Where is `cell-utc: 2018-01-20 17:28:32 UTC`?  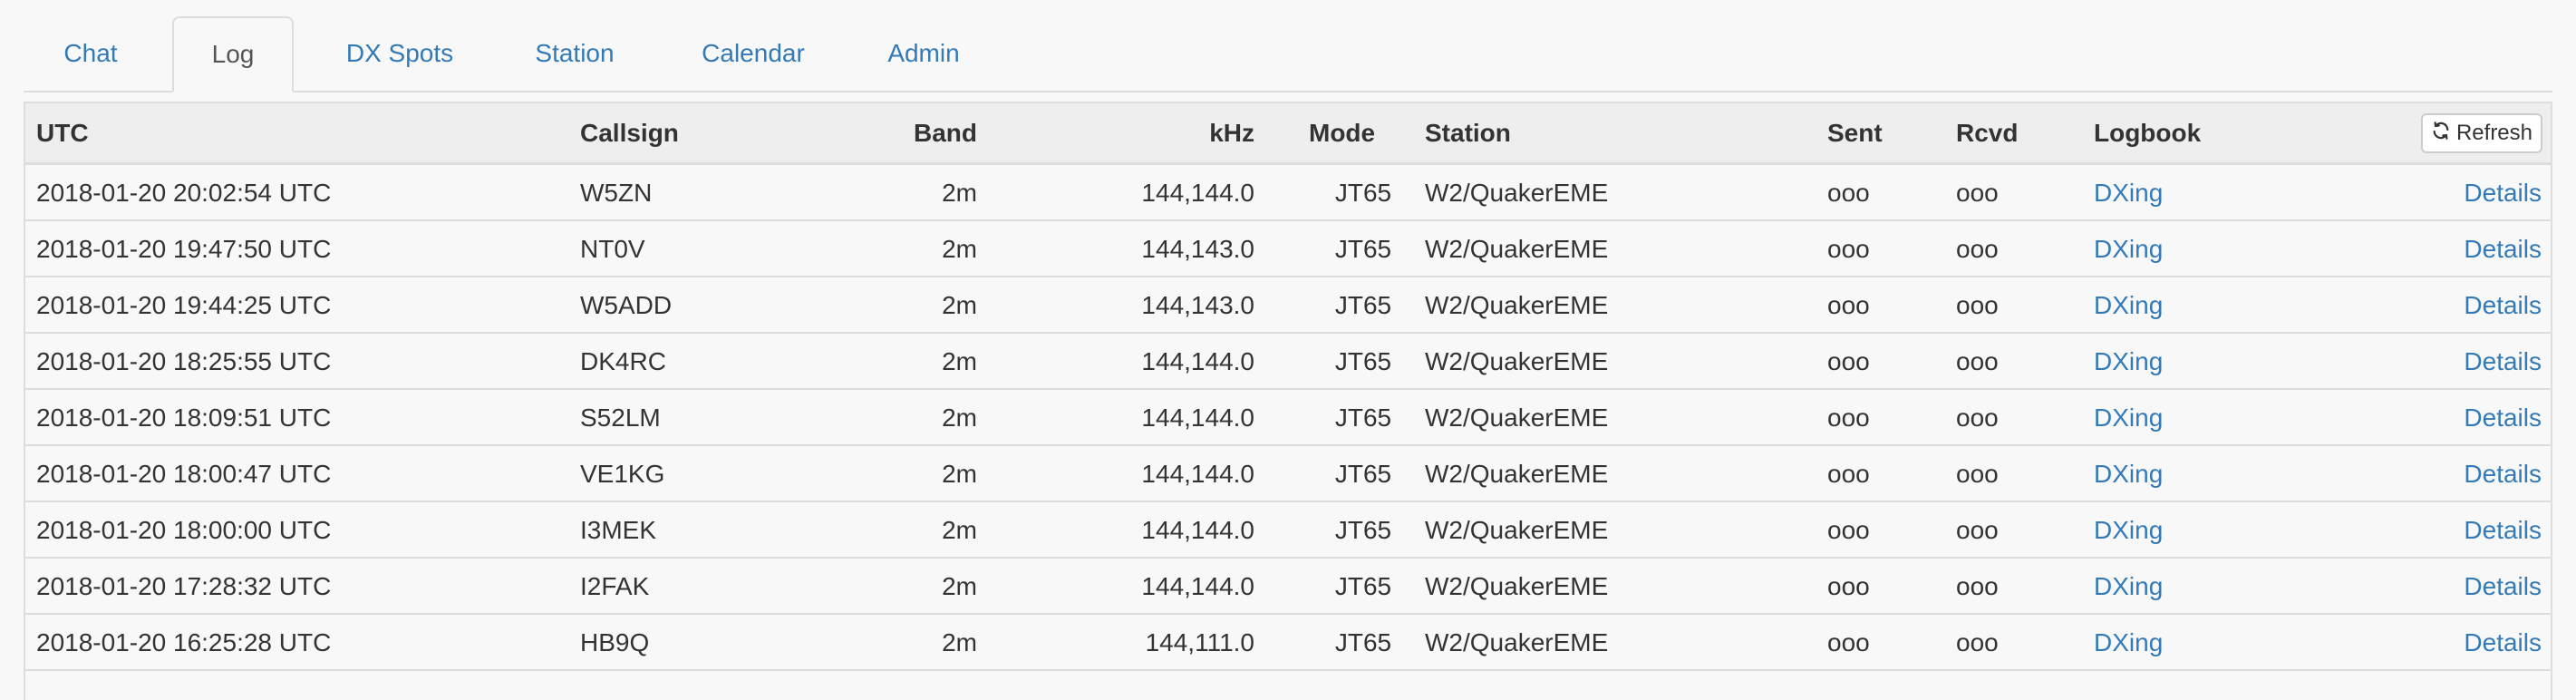 cell-utc: 2018-01-20 17:28:32 UTC is located at coordinates (184, 586).